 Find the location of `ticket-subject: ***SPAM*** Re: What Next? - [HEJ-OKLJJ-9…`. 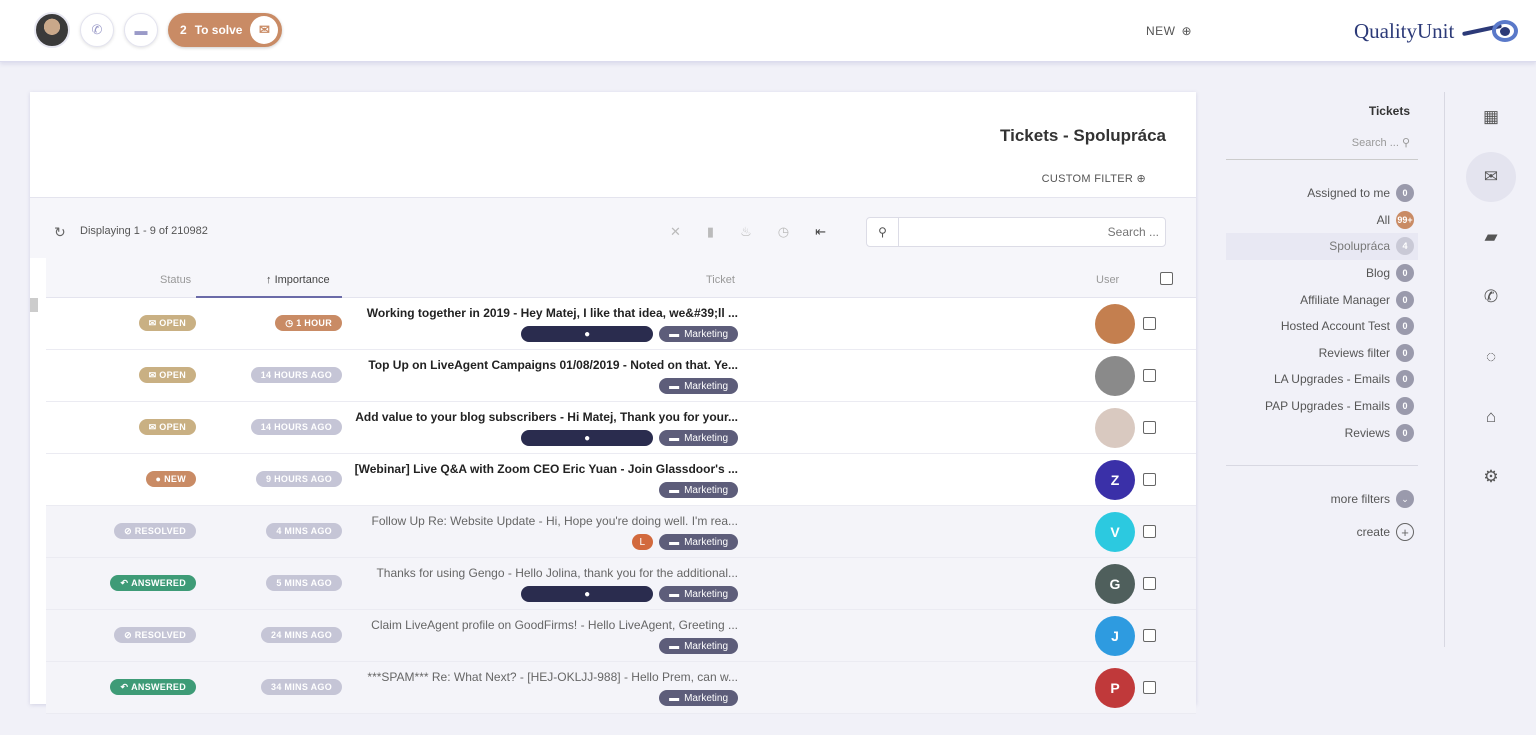

ticket-subject: ***SPAM*** Re: What Next? - [HEJ-OKLJJ-9… is located at coordinates (528, 677).